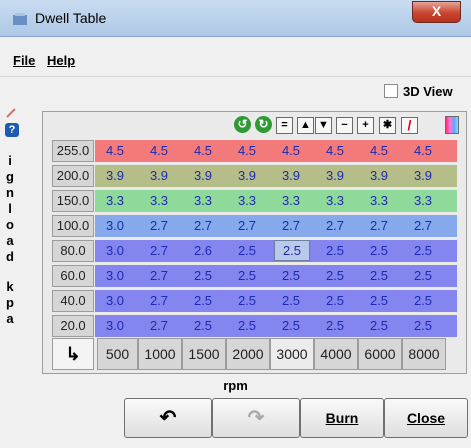 The height and width of the screenshot is (448, 471). Describe the element at coordinates (73, 276) in the screenshot. I see `y-axis-label: 60.0` at that location.